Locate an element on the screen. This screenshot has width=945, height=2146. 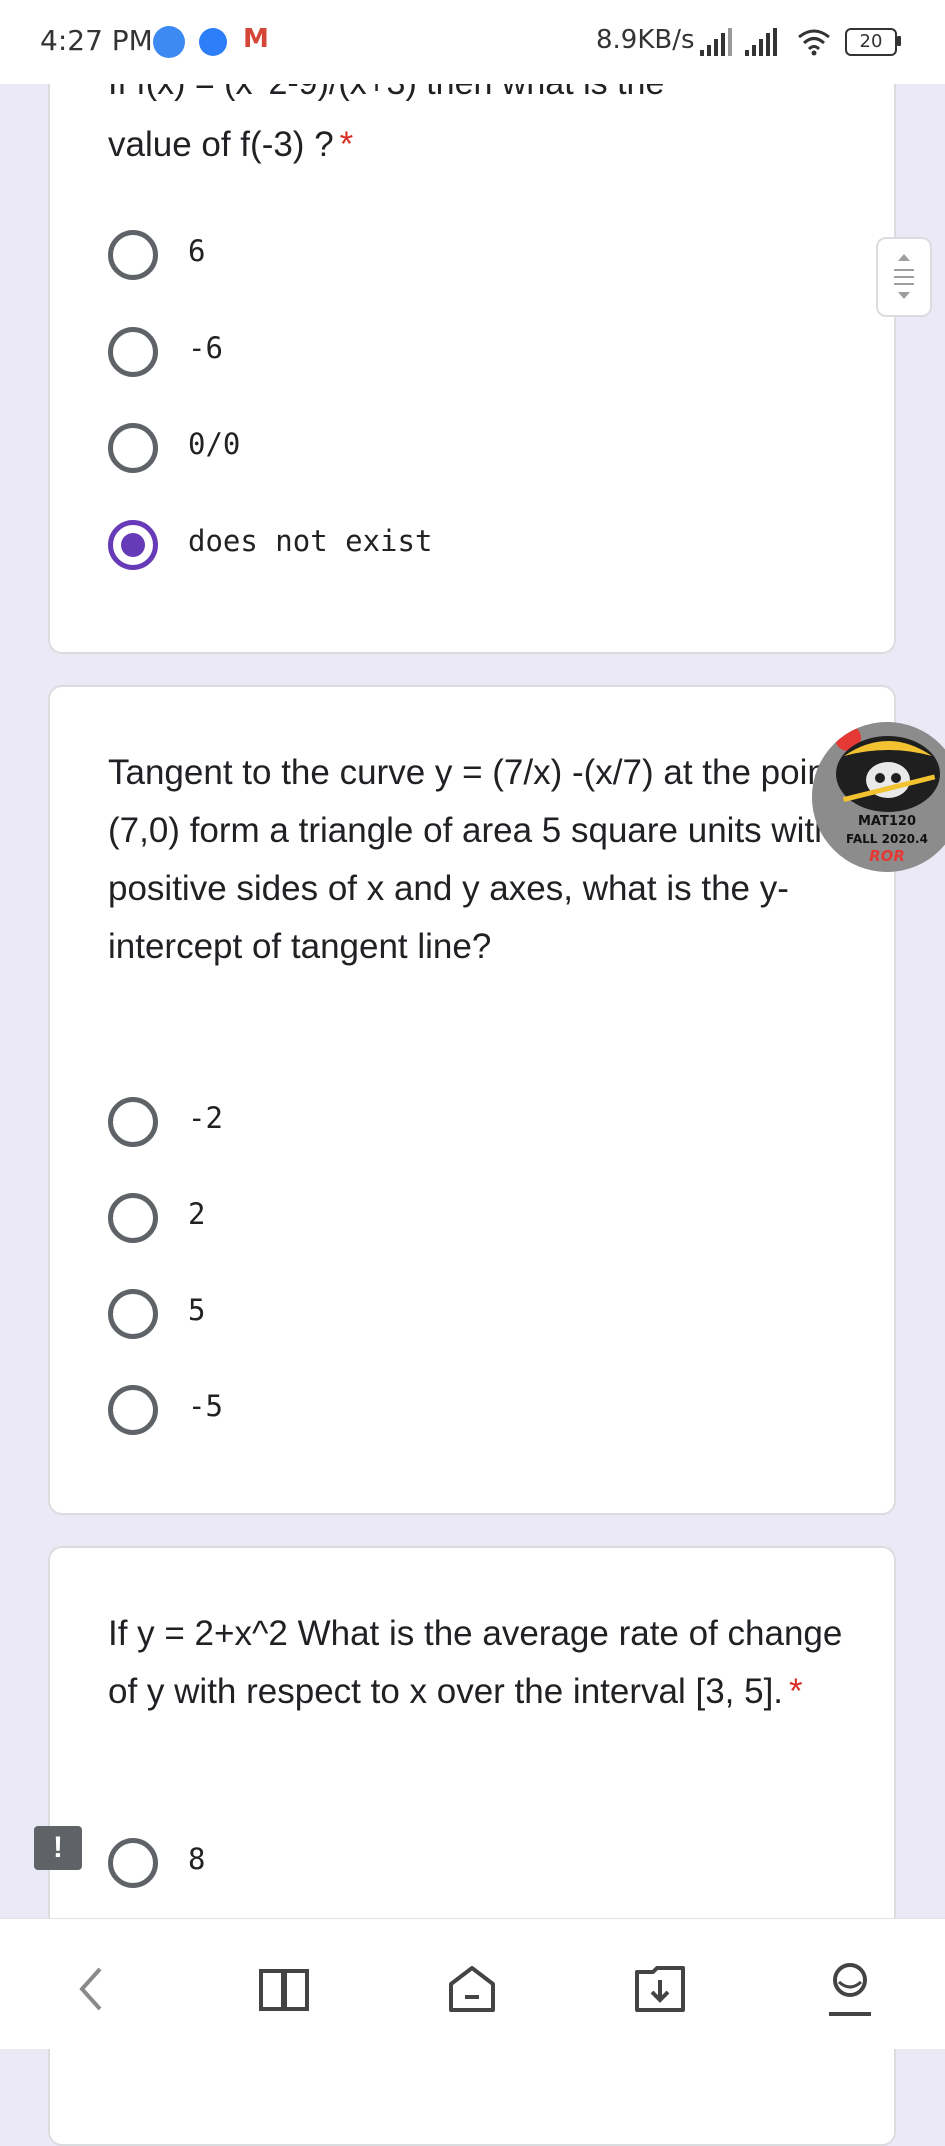
battery-tip is located at coordinates (899, 41).